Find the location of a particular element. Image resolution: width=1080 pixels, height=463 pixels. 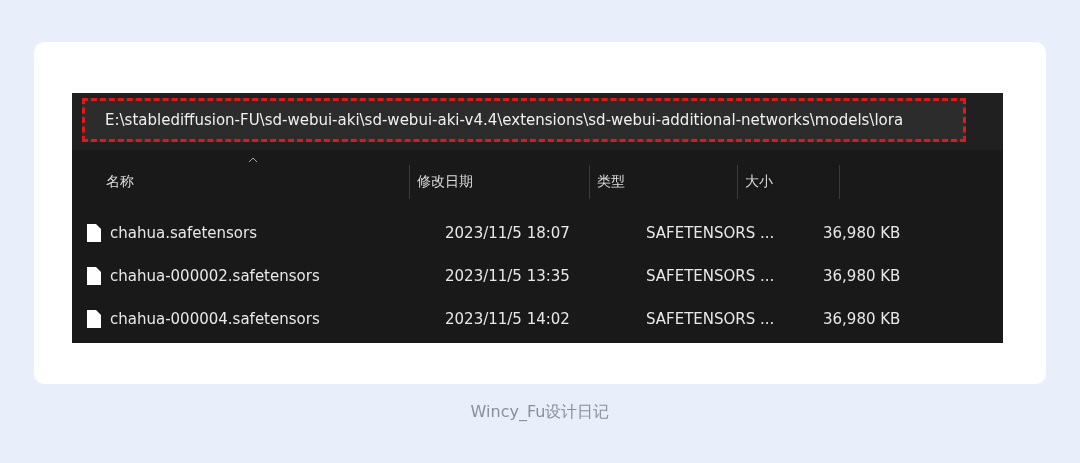

column-header: 名称 is located at coordinates (120, 182).